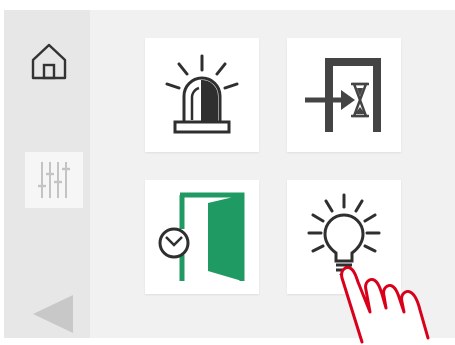 The width and height of the screenshot is (455, 345). I want to click on settings-button, so click(54, 180).